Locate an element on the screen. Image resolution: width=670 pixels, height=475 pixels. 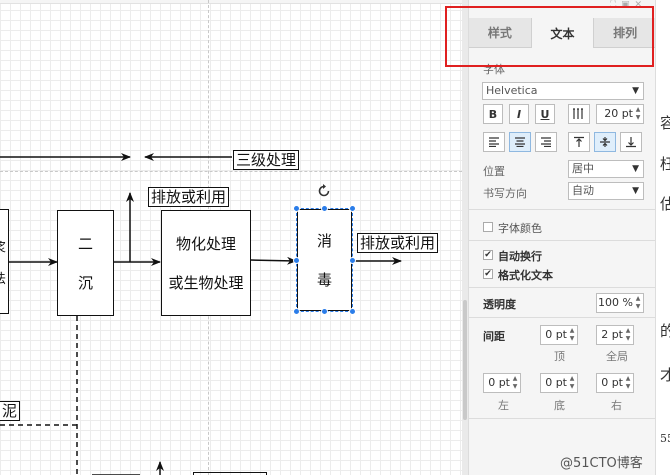
spacing-top-input: 0 pt ▲ ▼ is located at coordinates (559, 335).